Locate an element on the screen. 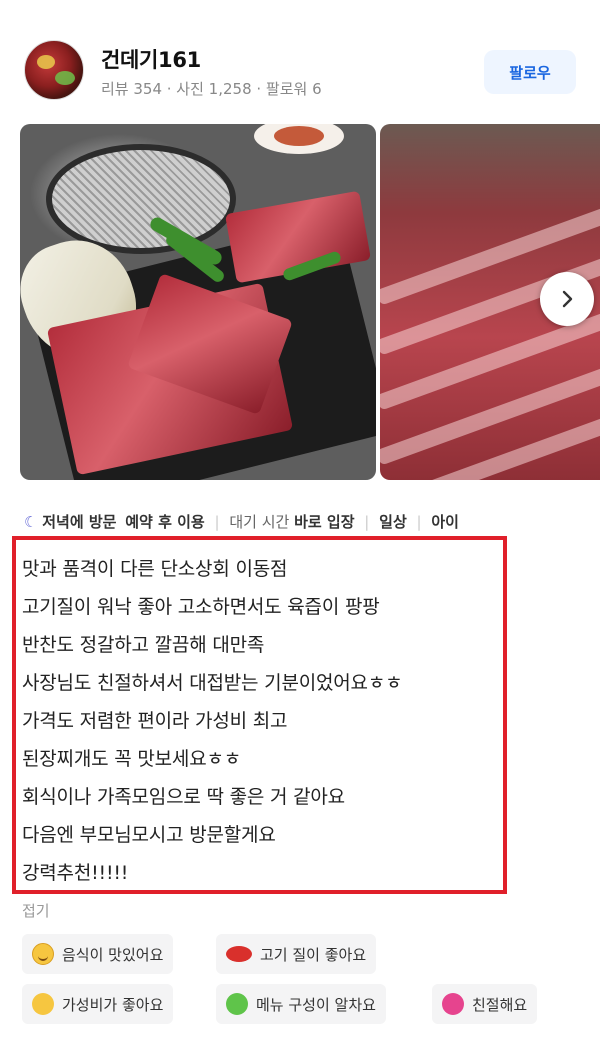 The width and height of the screenshot is (600, 1058). tag-food-tasty: 음식이 맛있어요 is located at coordinates (98, 954).